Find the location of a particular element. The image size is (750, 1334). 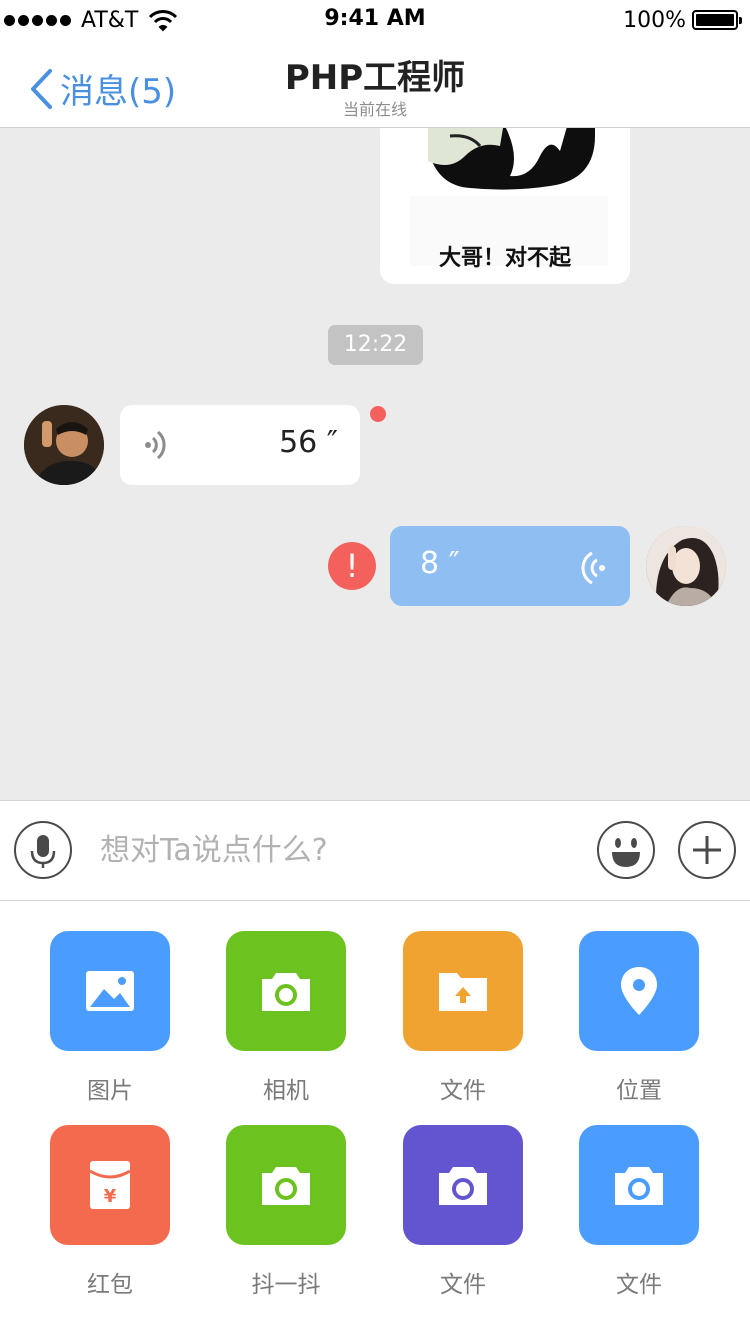

location-pin-icon is located at coordinates (639, 991).